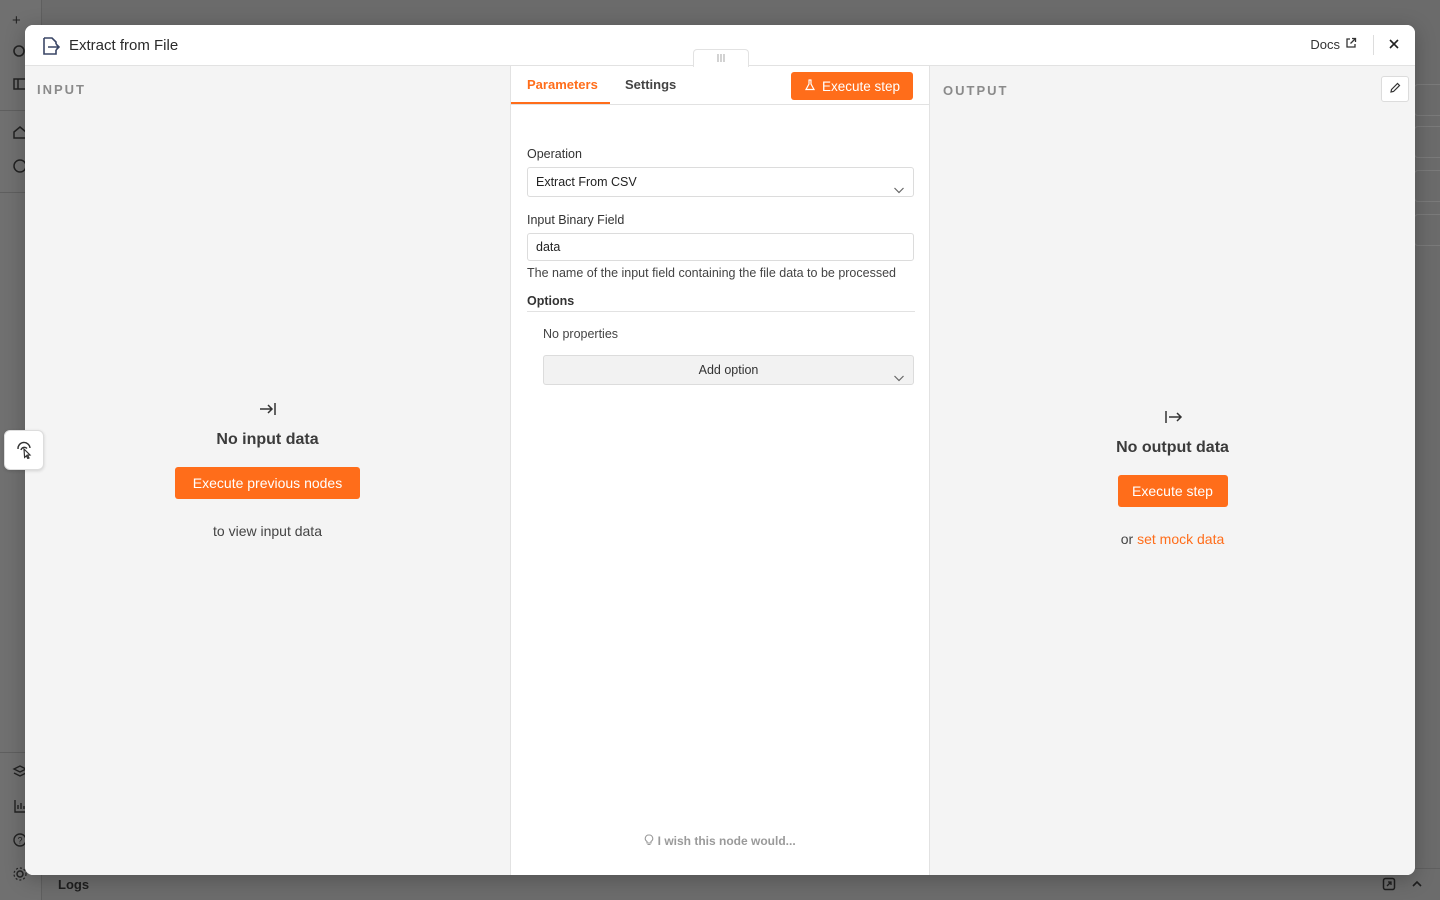 Image resolution: width=1440 pixels, height=900 pixels. Describe the element at coordinates (1325, 44) in the screenshot. I see `docs-label: Docs` at that location.